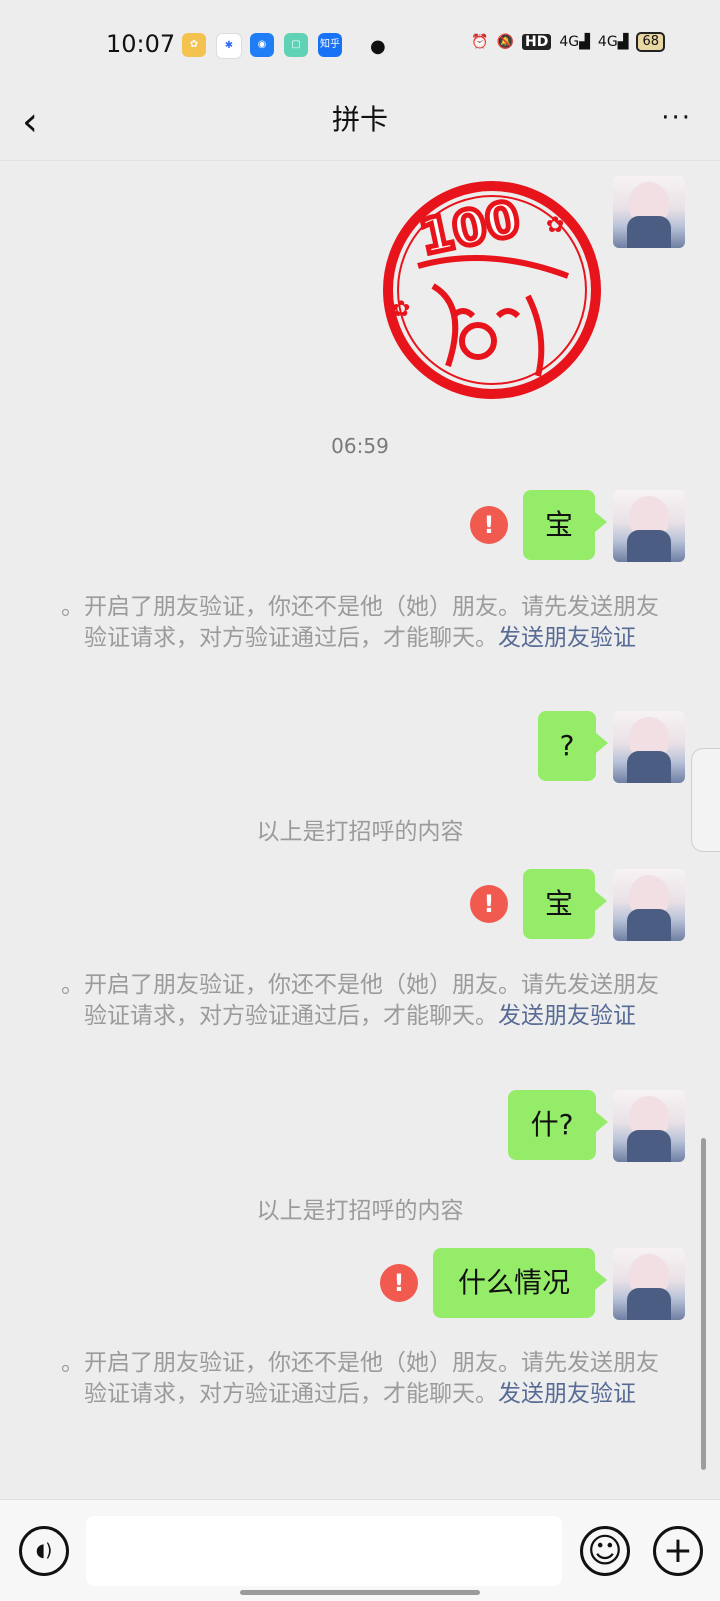 The height and width of the screenshot is (1601, 720). Describe the element at coordinates (141, 44) in the screenshot. I see `status-time: 10:07` at that location.